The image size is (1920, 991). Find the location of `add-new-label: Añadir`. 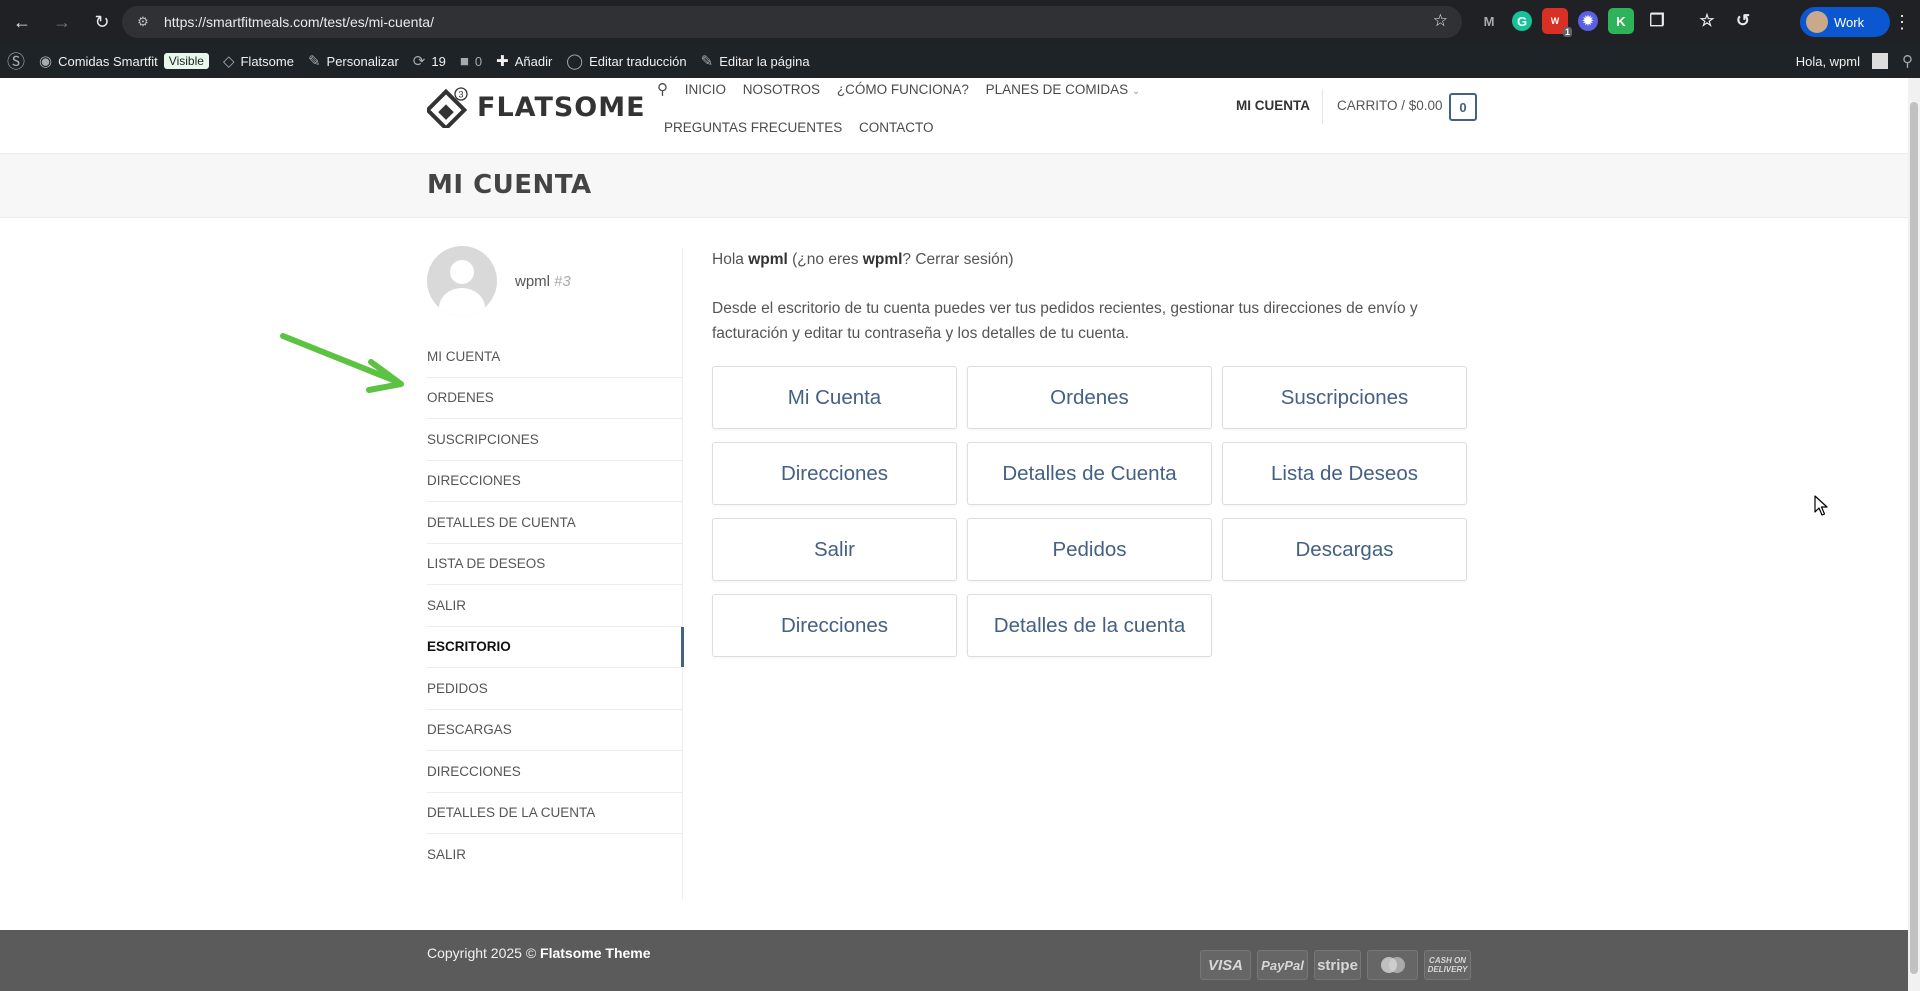

add-new-label: Añadir is located at coordinates (533, 61).